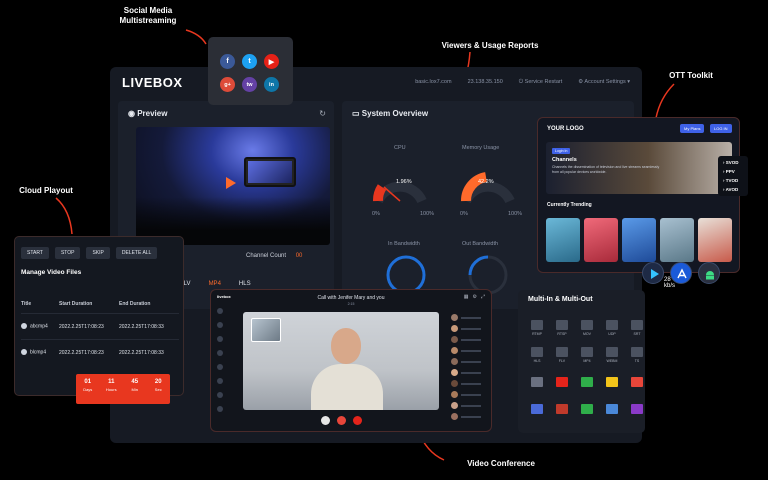  I want to click on memory-gauge, so click(487, 188).